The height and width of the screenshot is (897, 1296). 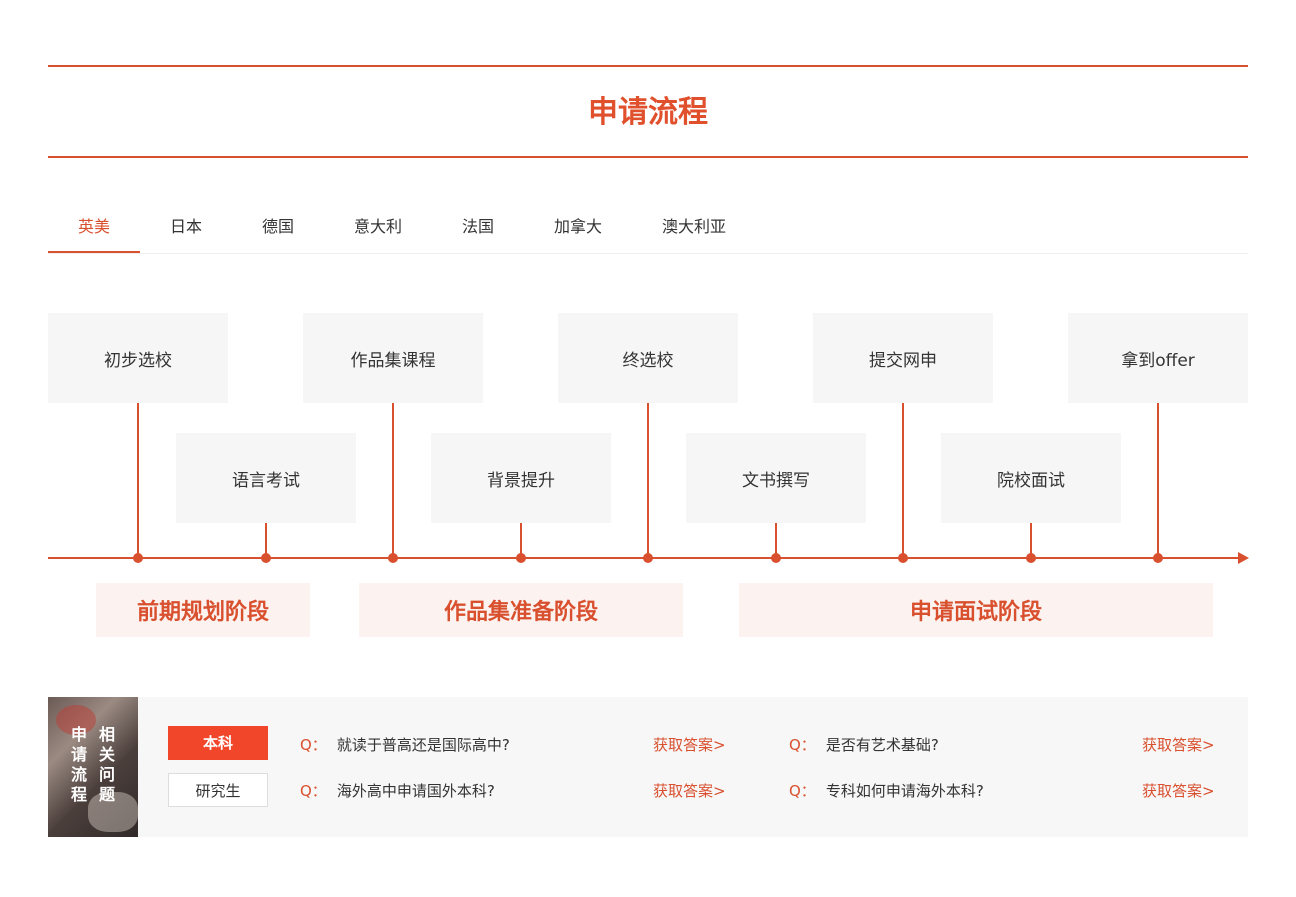 I want to click on step-final-school-selection: 终选校, so click(x=648, y=358).